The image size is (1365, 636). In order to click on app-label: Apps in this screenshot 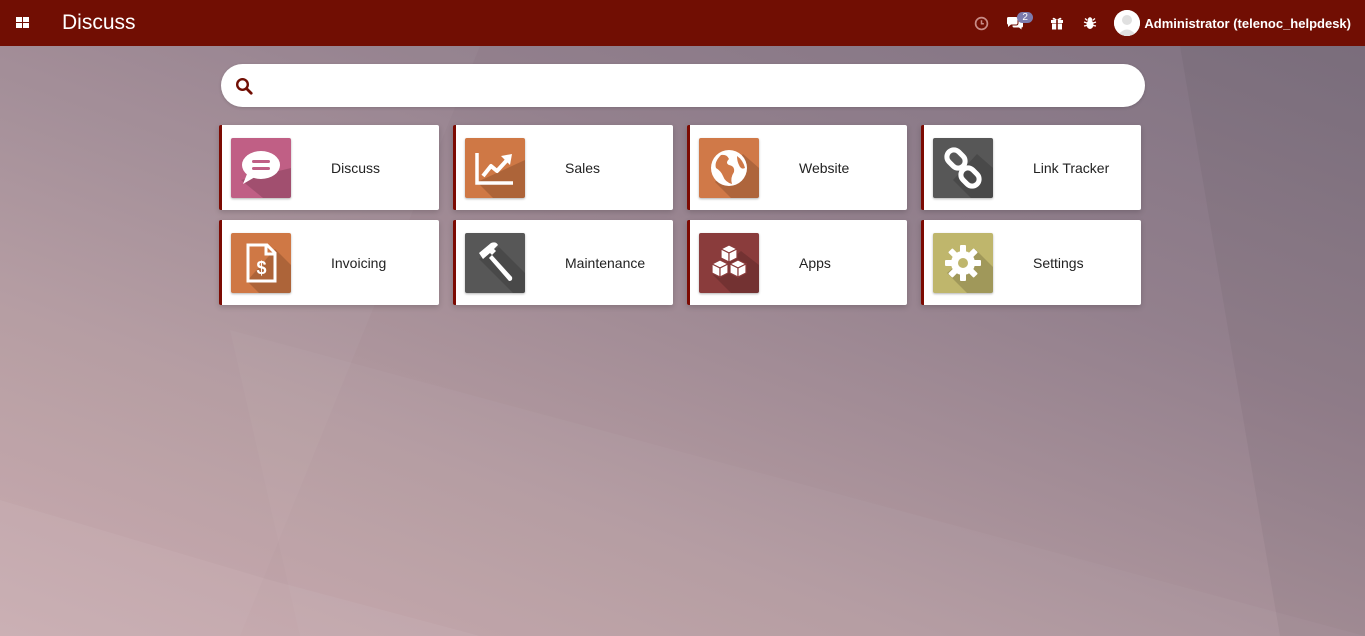, I will do `click(815, 262)`.